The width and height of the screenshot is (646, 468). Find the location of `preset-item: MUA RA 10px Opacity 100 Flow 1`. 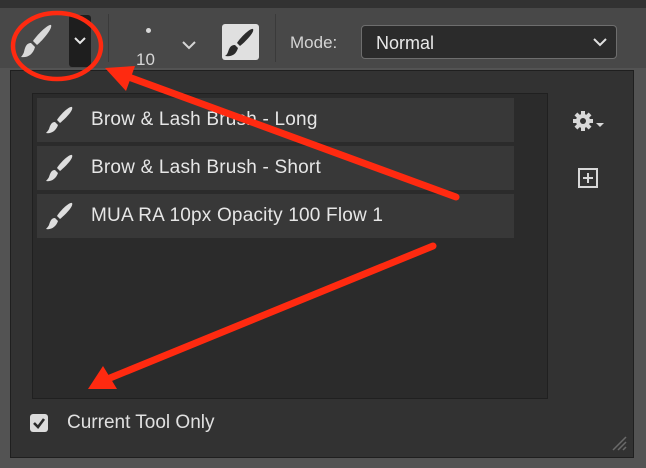

preset-item: MUA RA 10px Opacity 100 Flow 1 is located at coordinates (275, 216).